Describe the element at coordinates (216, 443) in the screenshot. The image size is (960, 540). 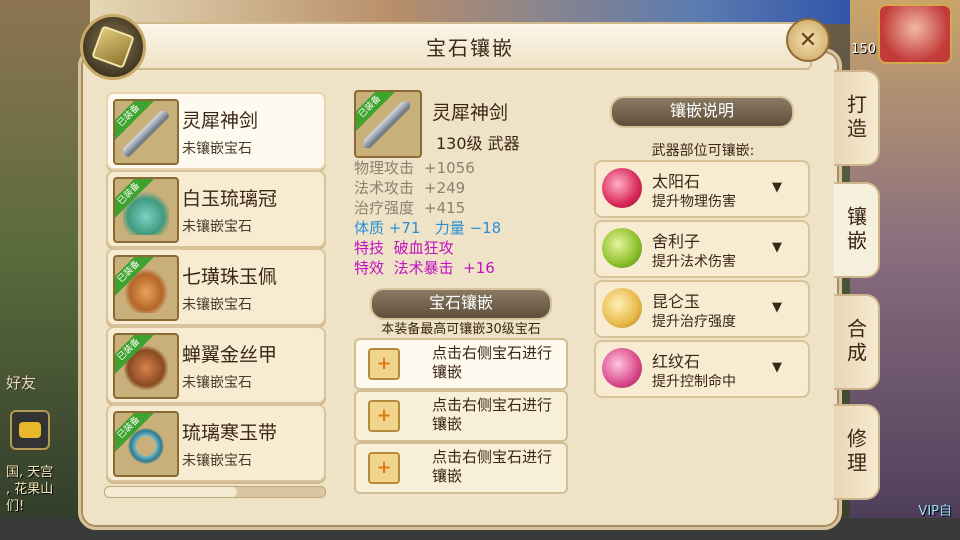
I see `equipment-item: 已装备 琉璃寒玉带 未镶嵌宝石` at that location.